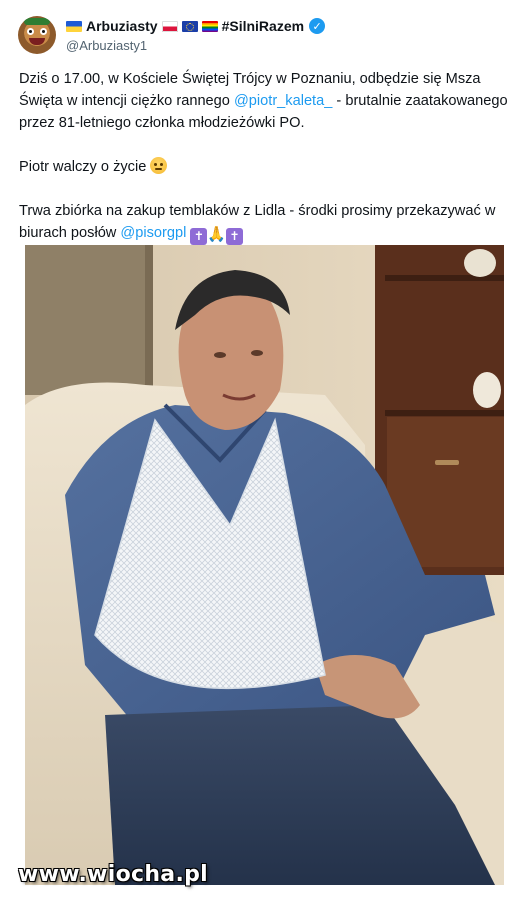  I want to click on poland-flag-icon, so click(169, 26).